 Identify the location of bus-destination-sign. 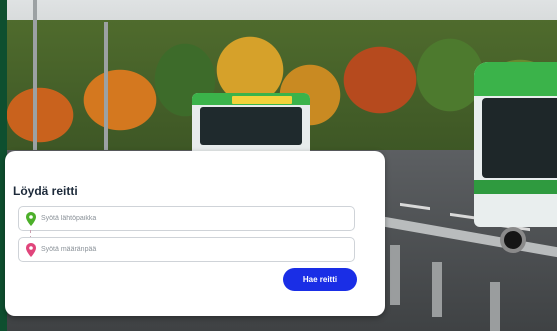
(262, 100).